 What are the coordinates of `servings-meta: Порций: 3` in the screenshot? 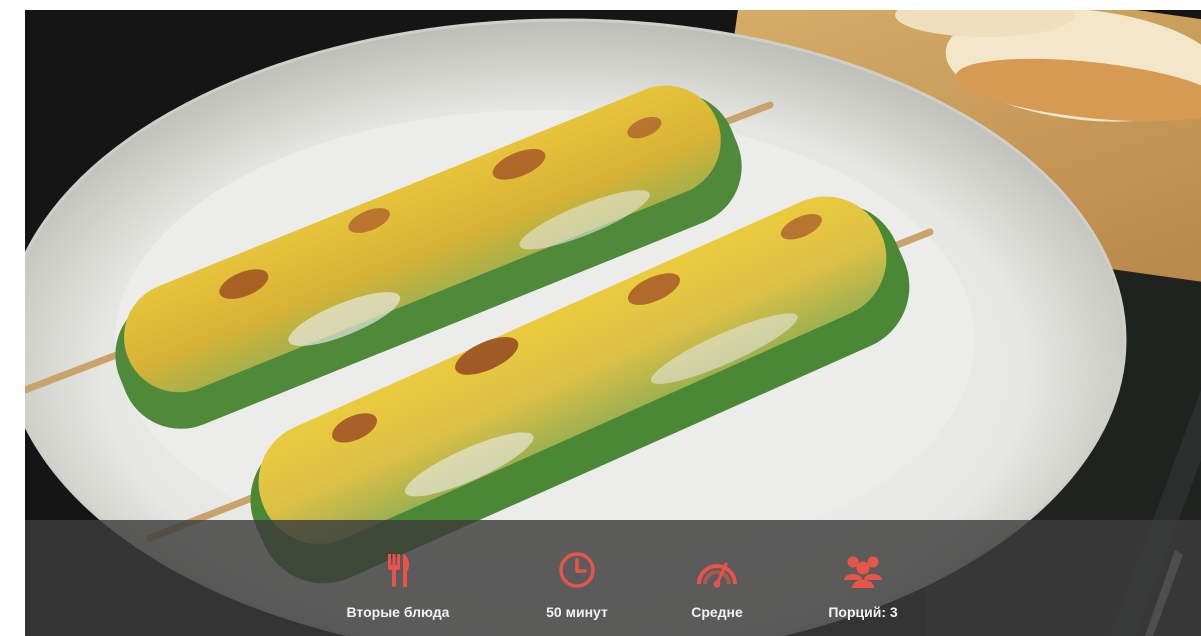 It's located at (863, 585).